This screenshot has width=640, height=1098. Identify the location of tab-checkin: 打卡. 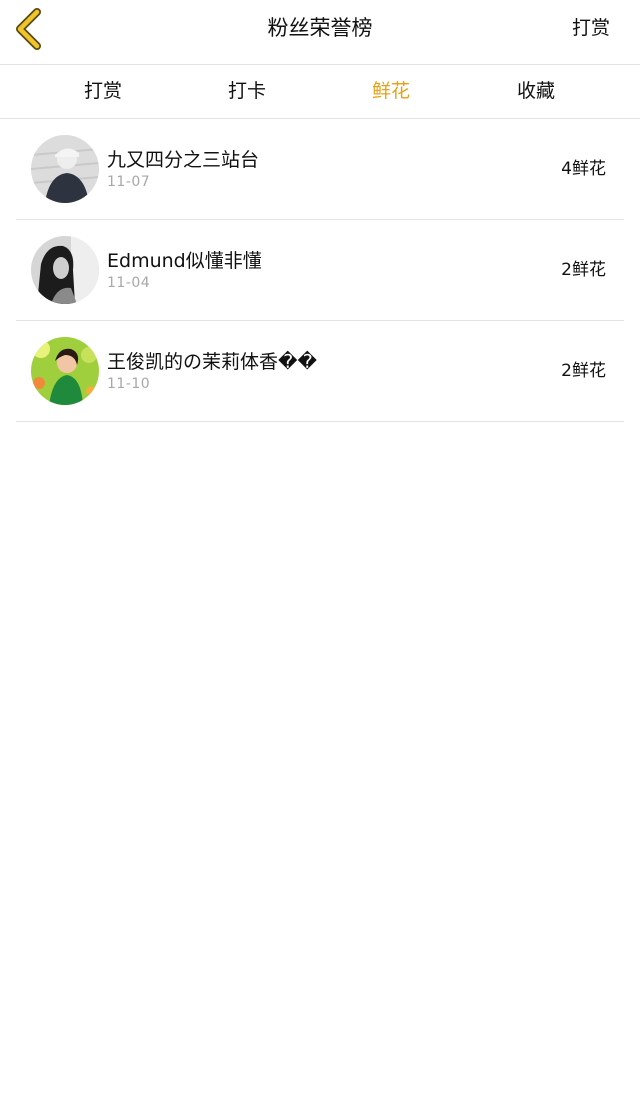
(247, 91).